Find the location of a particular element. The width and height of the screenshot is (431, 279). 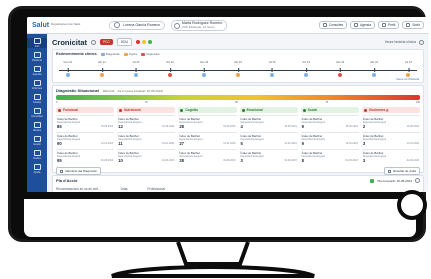

home-icon is located at coordinates (37, 41).